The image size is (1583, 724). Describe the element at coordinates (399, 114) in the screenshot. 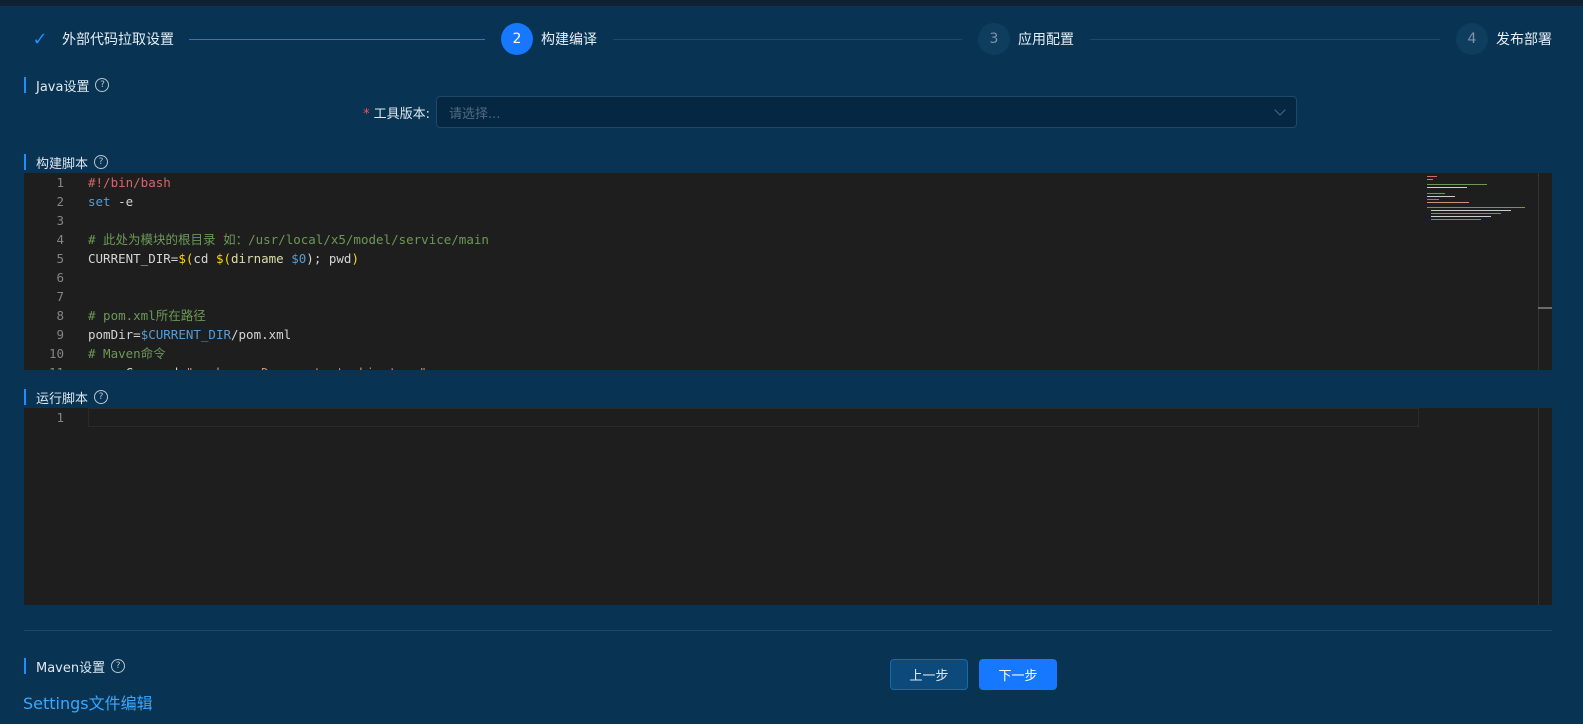

I see `tool-version-label-text: 工具版本` at that location.